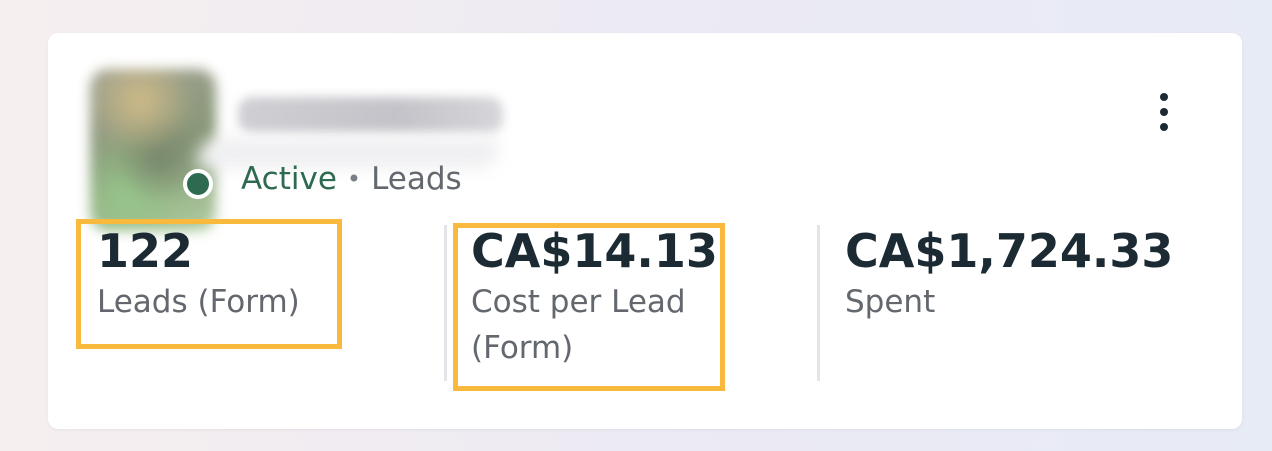 This screenshot has height=451, width=1272. What do you see at coordinates (1009, 251) in the screenshot?
I see `metric-value: CA$1,724.33` at bounding box center [1009, 251].